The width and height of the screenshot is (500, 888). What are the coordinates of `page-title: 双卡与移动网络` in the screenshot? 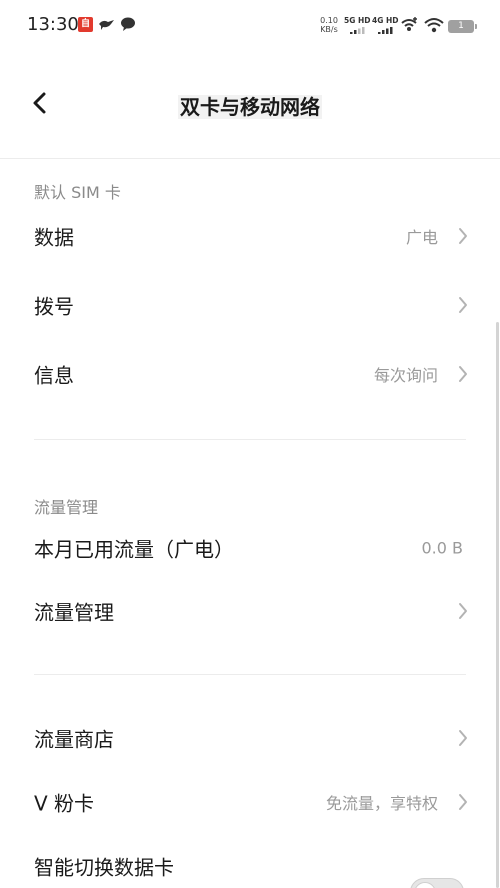 It's located at (250, 105).